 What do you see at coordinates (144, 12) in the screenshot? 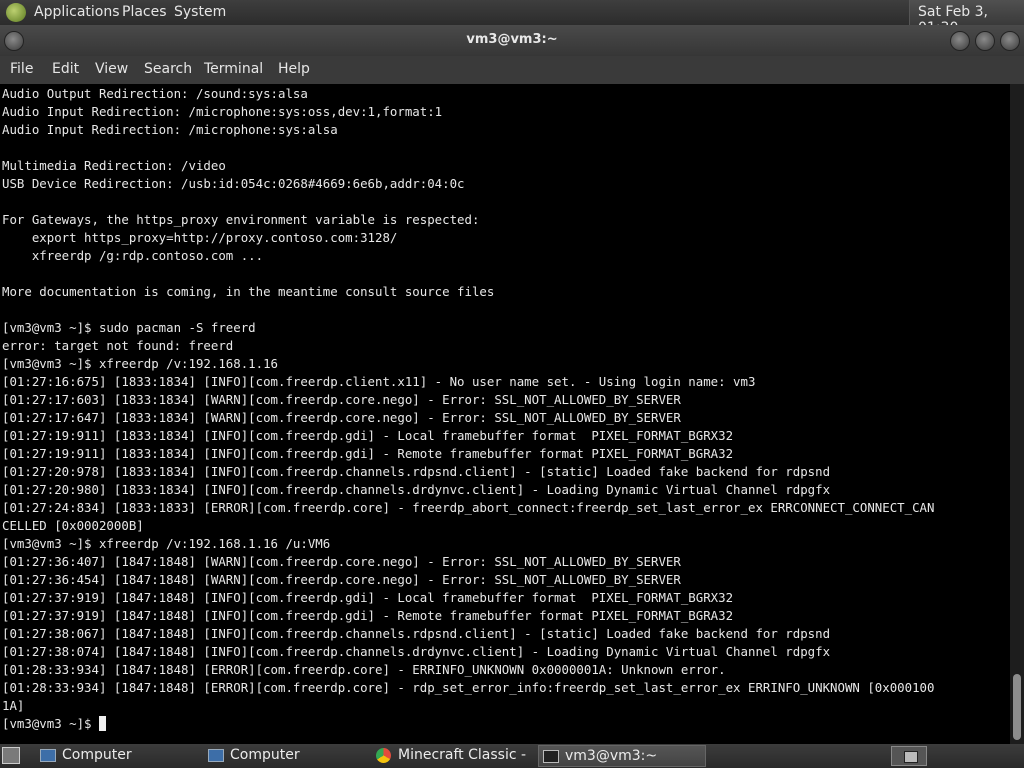
I see `places-menu: Places` at bounding box center [144, 12].